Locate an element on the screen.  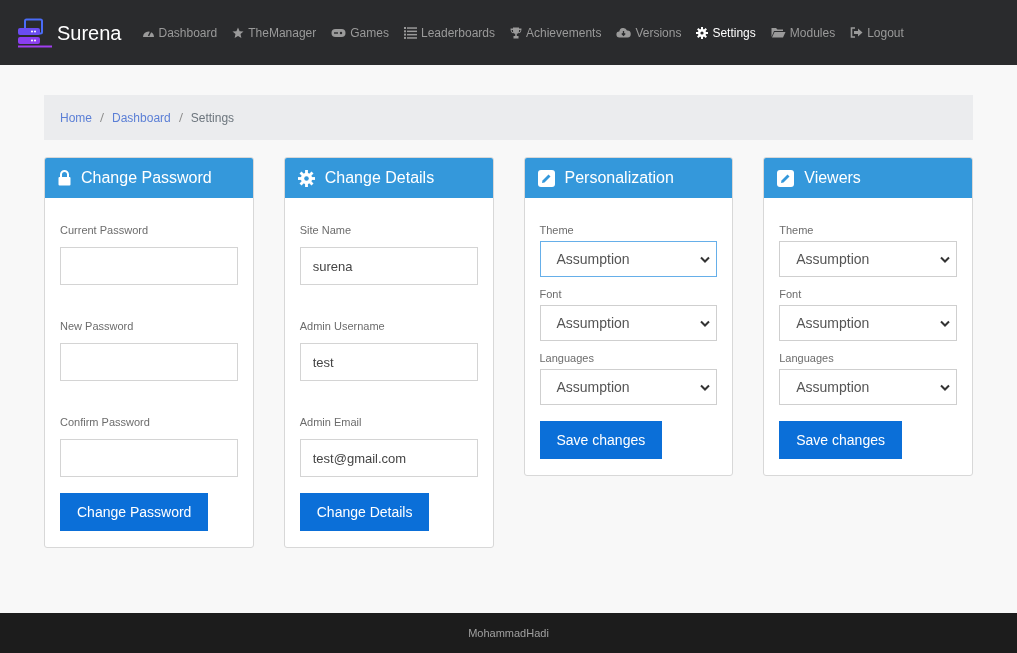
field-label: New Password is located at coordinates (97, 325).